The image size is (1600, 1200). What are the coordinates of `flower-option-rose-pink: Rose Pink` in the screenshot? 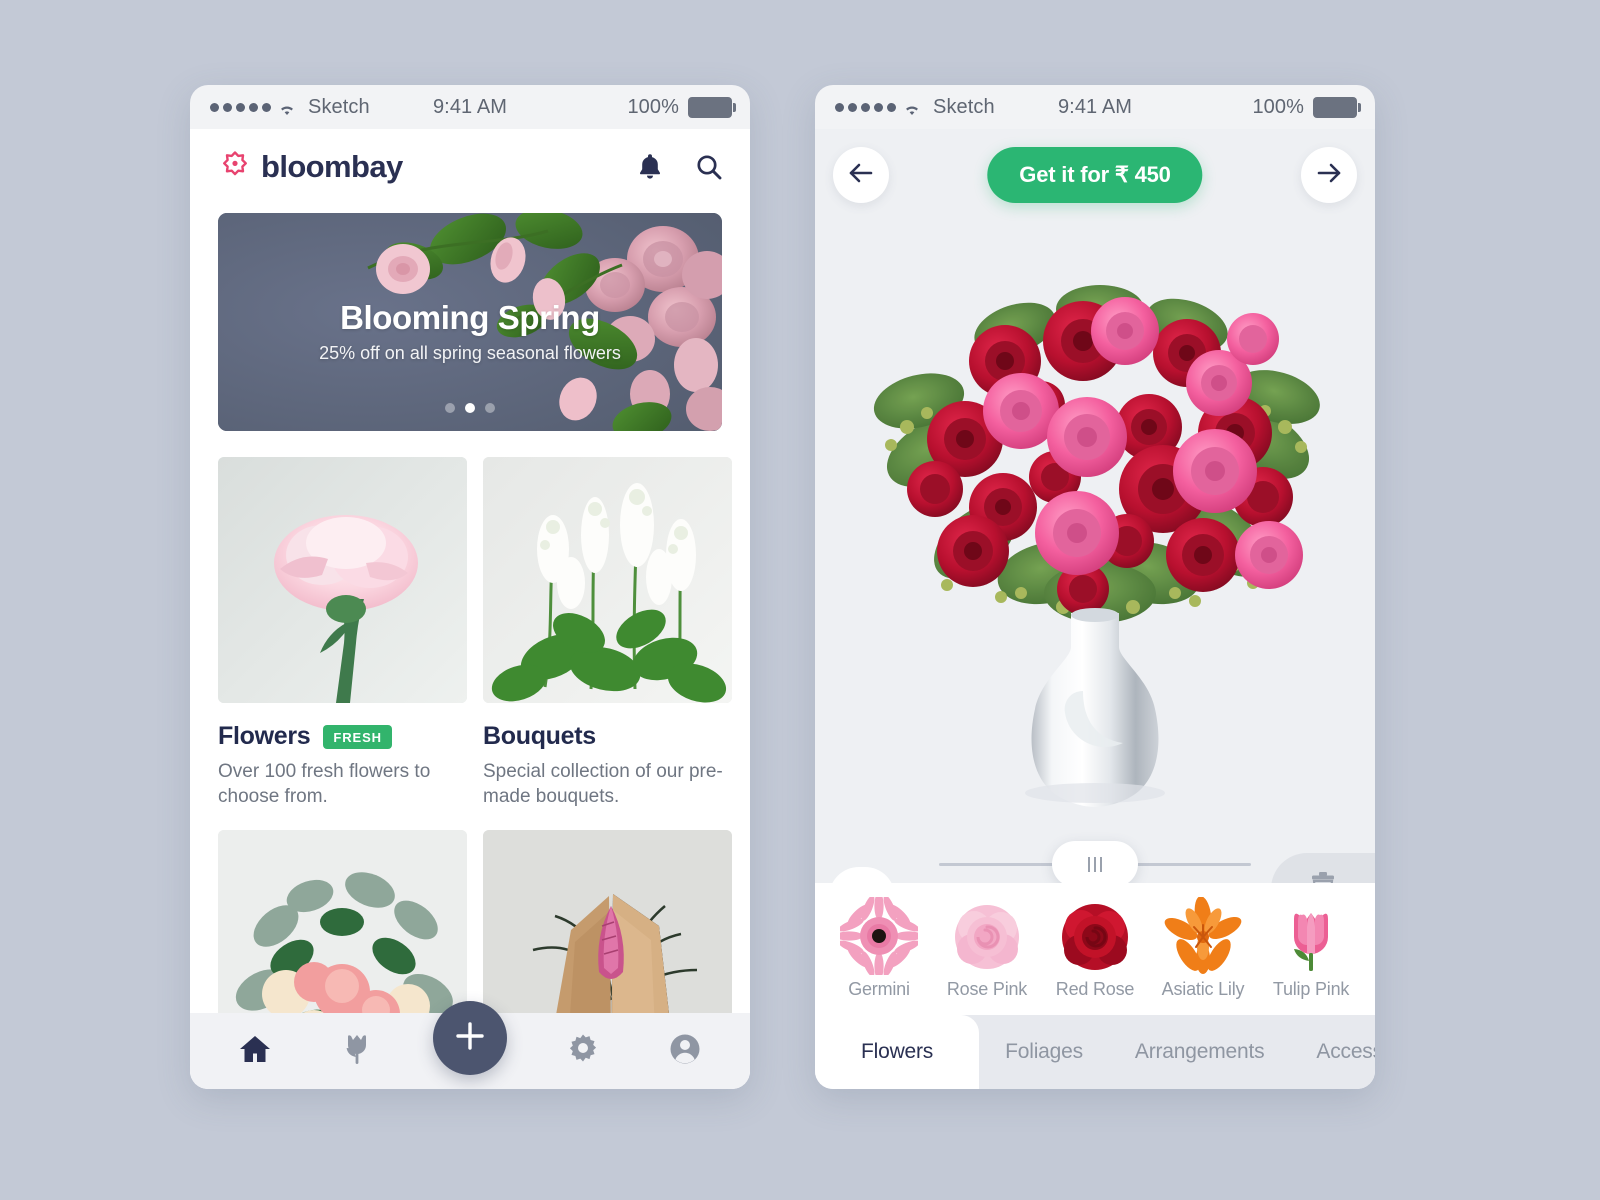 It's located at (987, 948).